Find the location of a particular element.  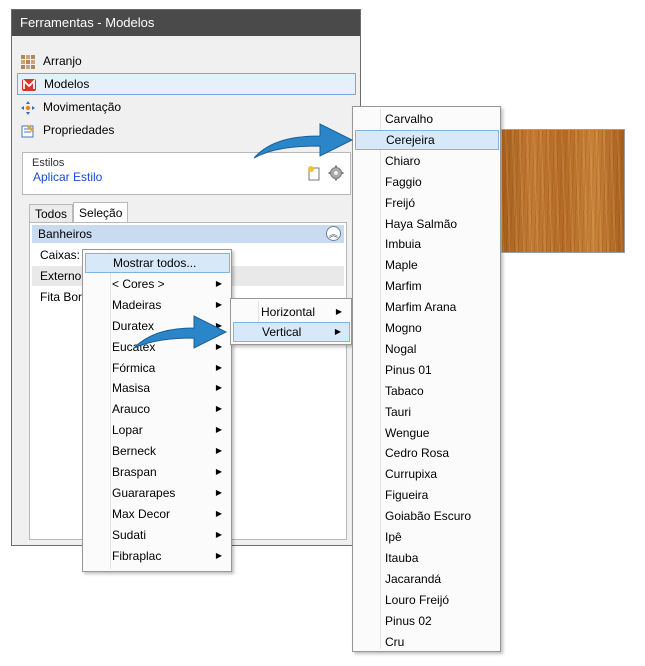

wood-item: Cerejeira is located at coordinates (427, 139).